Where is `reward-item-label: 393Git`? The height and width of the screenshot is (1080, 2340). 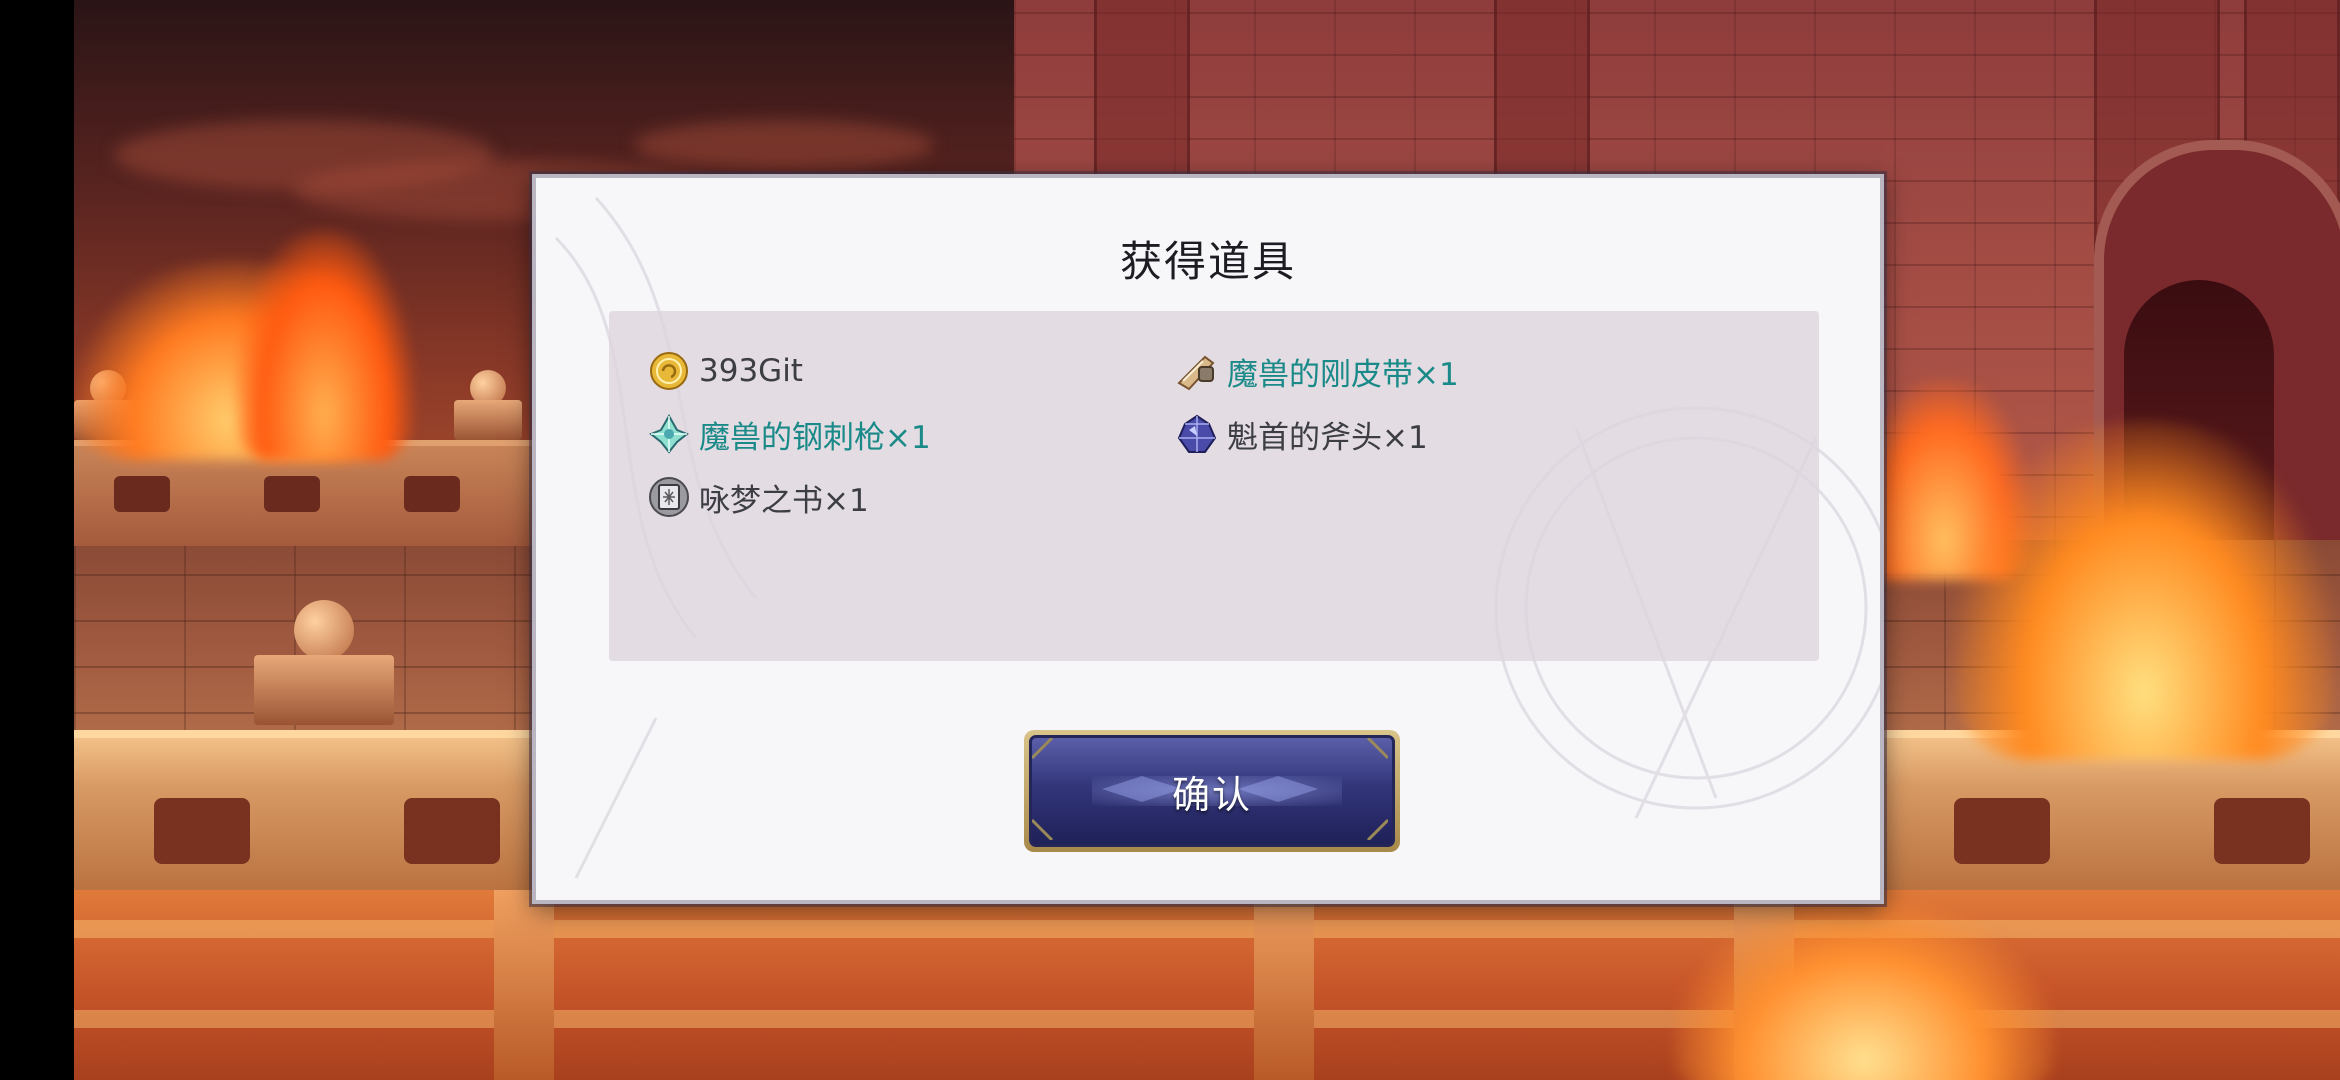
reward-item-label: 393Git is located at coordinates (751, 371).